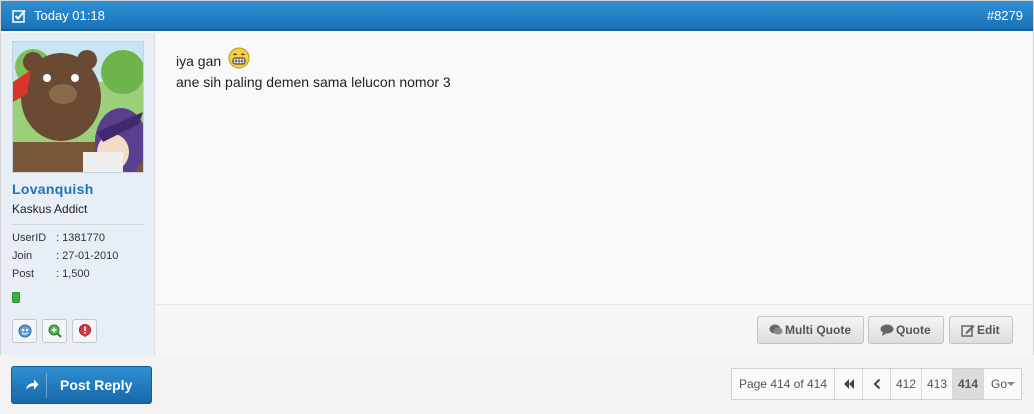 The height and width of the screenshot is (414, 1034). Describe the element at coordinates (29, 238) in the screenshot. I see `userid-label: UserID` at that location.